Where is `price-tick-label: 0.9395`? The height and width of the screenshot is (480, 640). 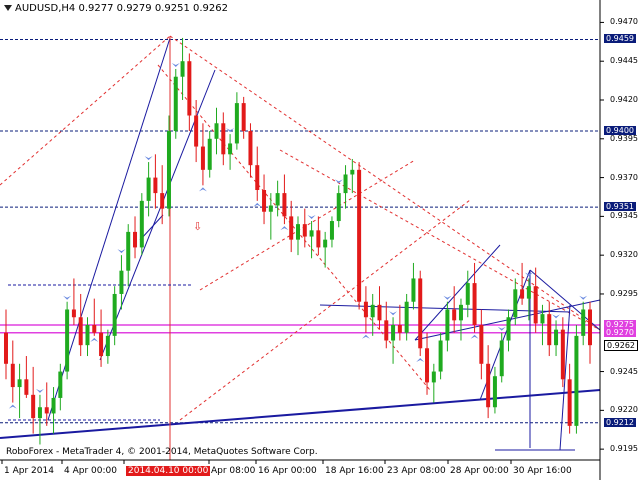 price-tick-label: 0.9395 is located at coordinates (624, 138).